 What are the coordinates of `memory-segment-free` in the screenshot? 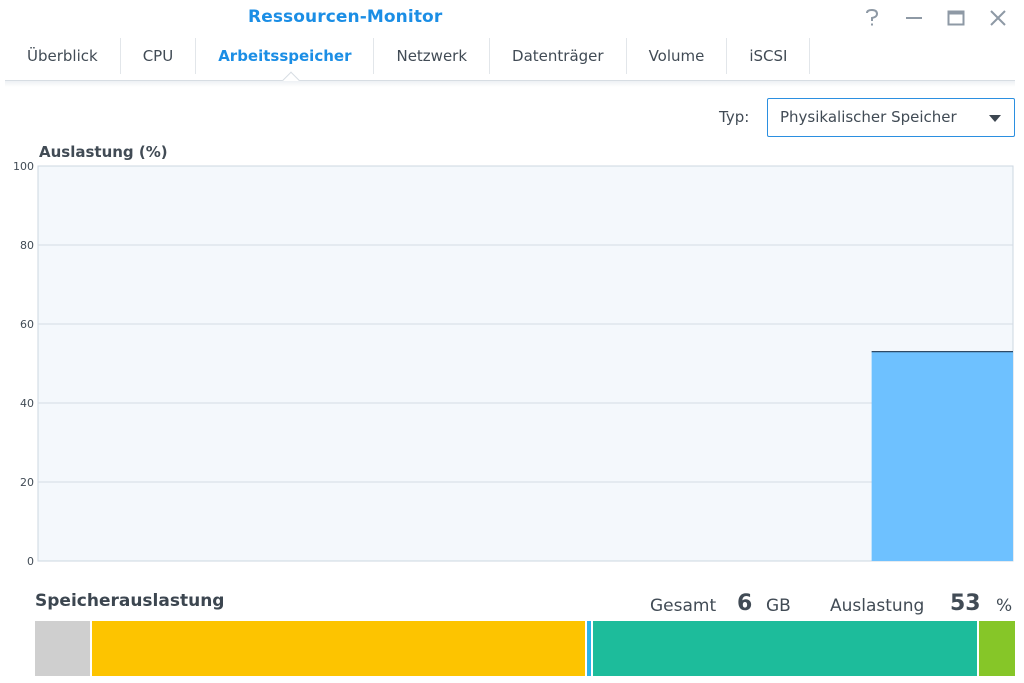 It's located at (996, 648).